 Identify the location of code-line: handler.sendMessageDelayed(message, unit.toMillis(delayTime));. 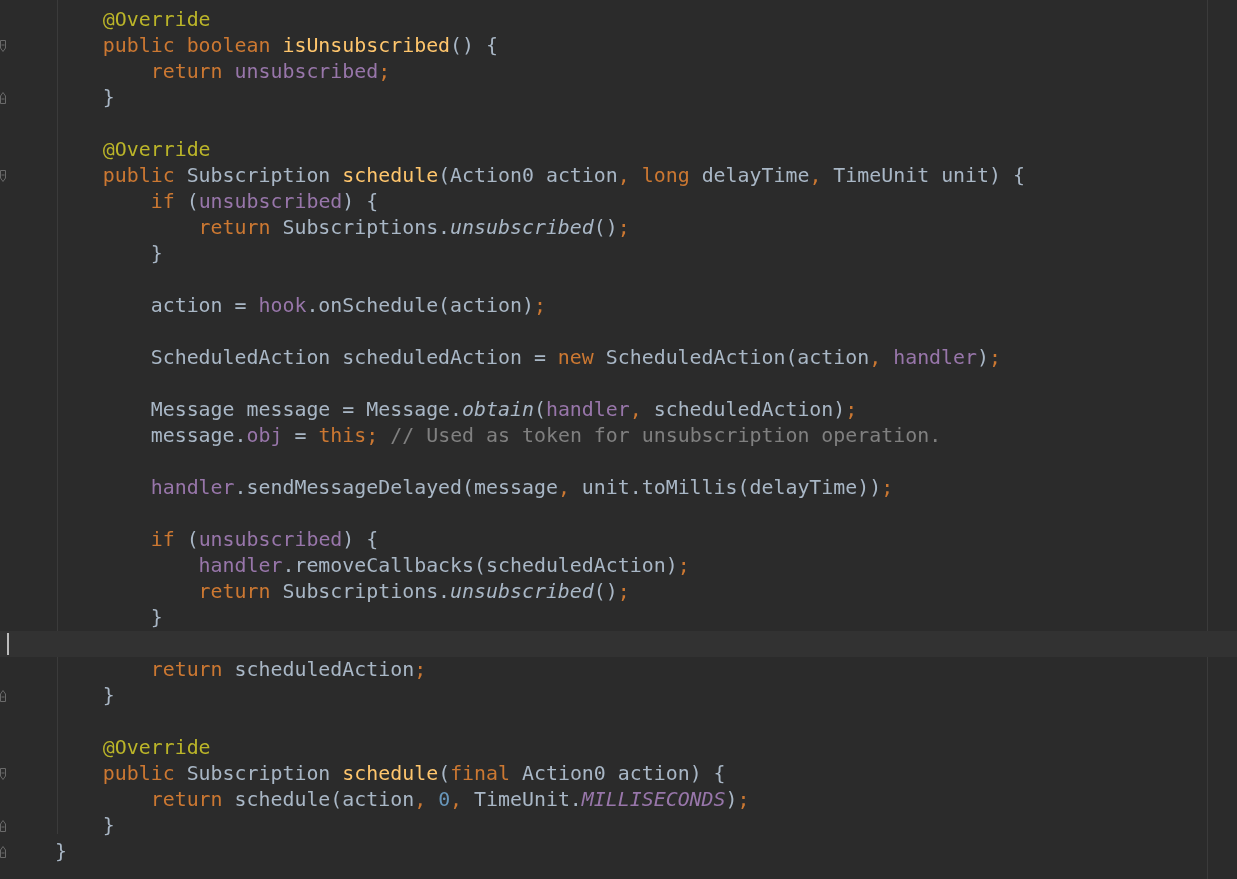
(521, 488).